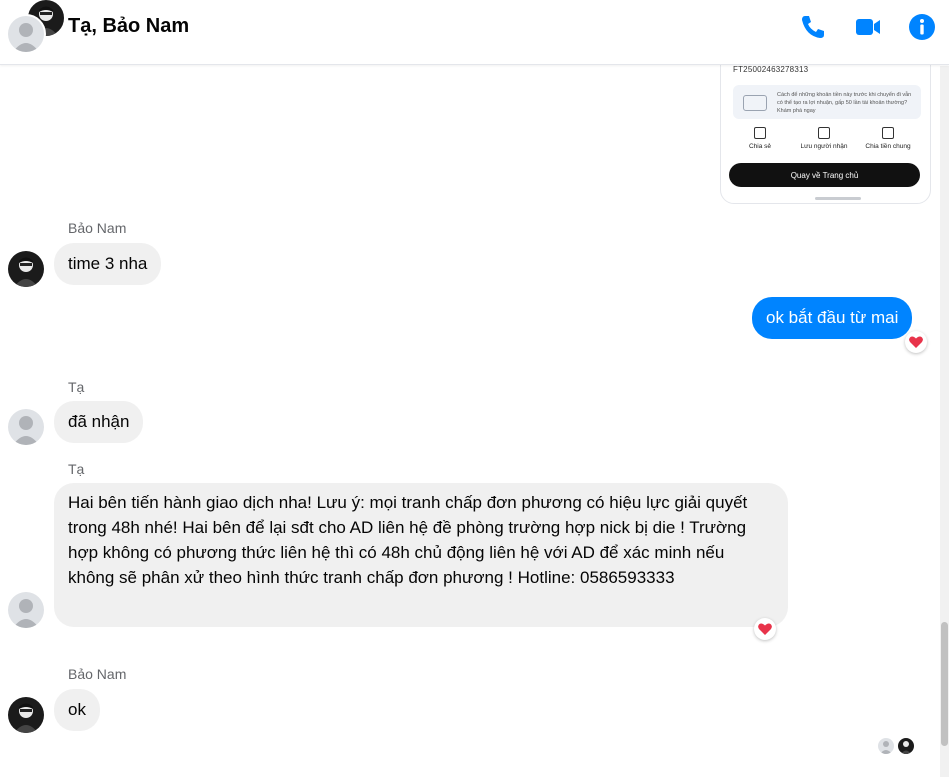  I want to click on scrollbar-thumb, so click(944, 684).